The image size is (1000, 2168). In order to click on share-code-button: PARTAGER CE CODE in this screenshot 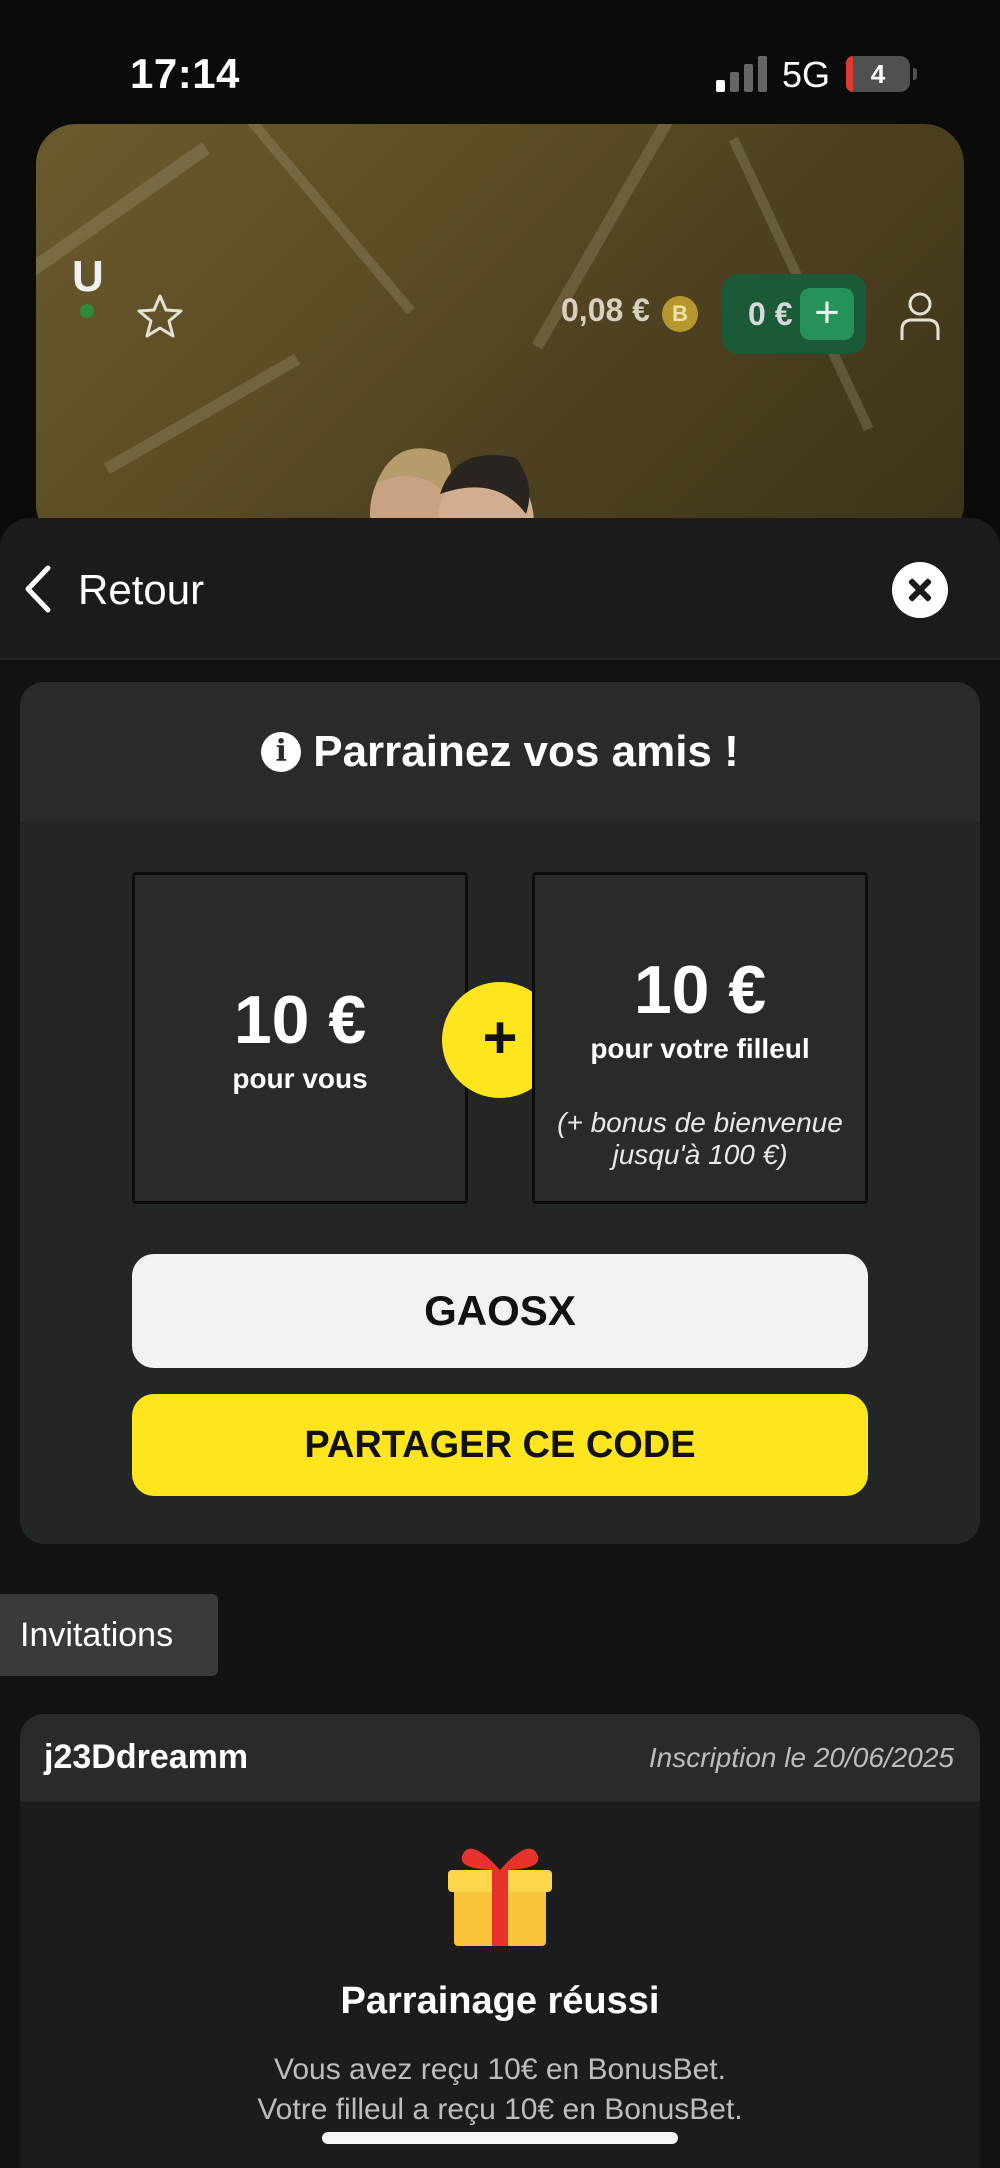, I will do `click(500, 1445)`.